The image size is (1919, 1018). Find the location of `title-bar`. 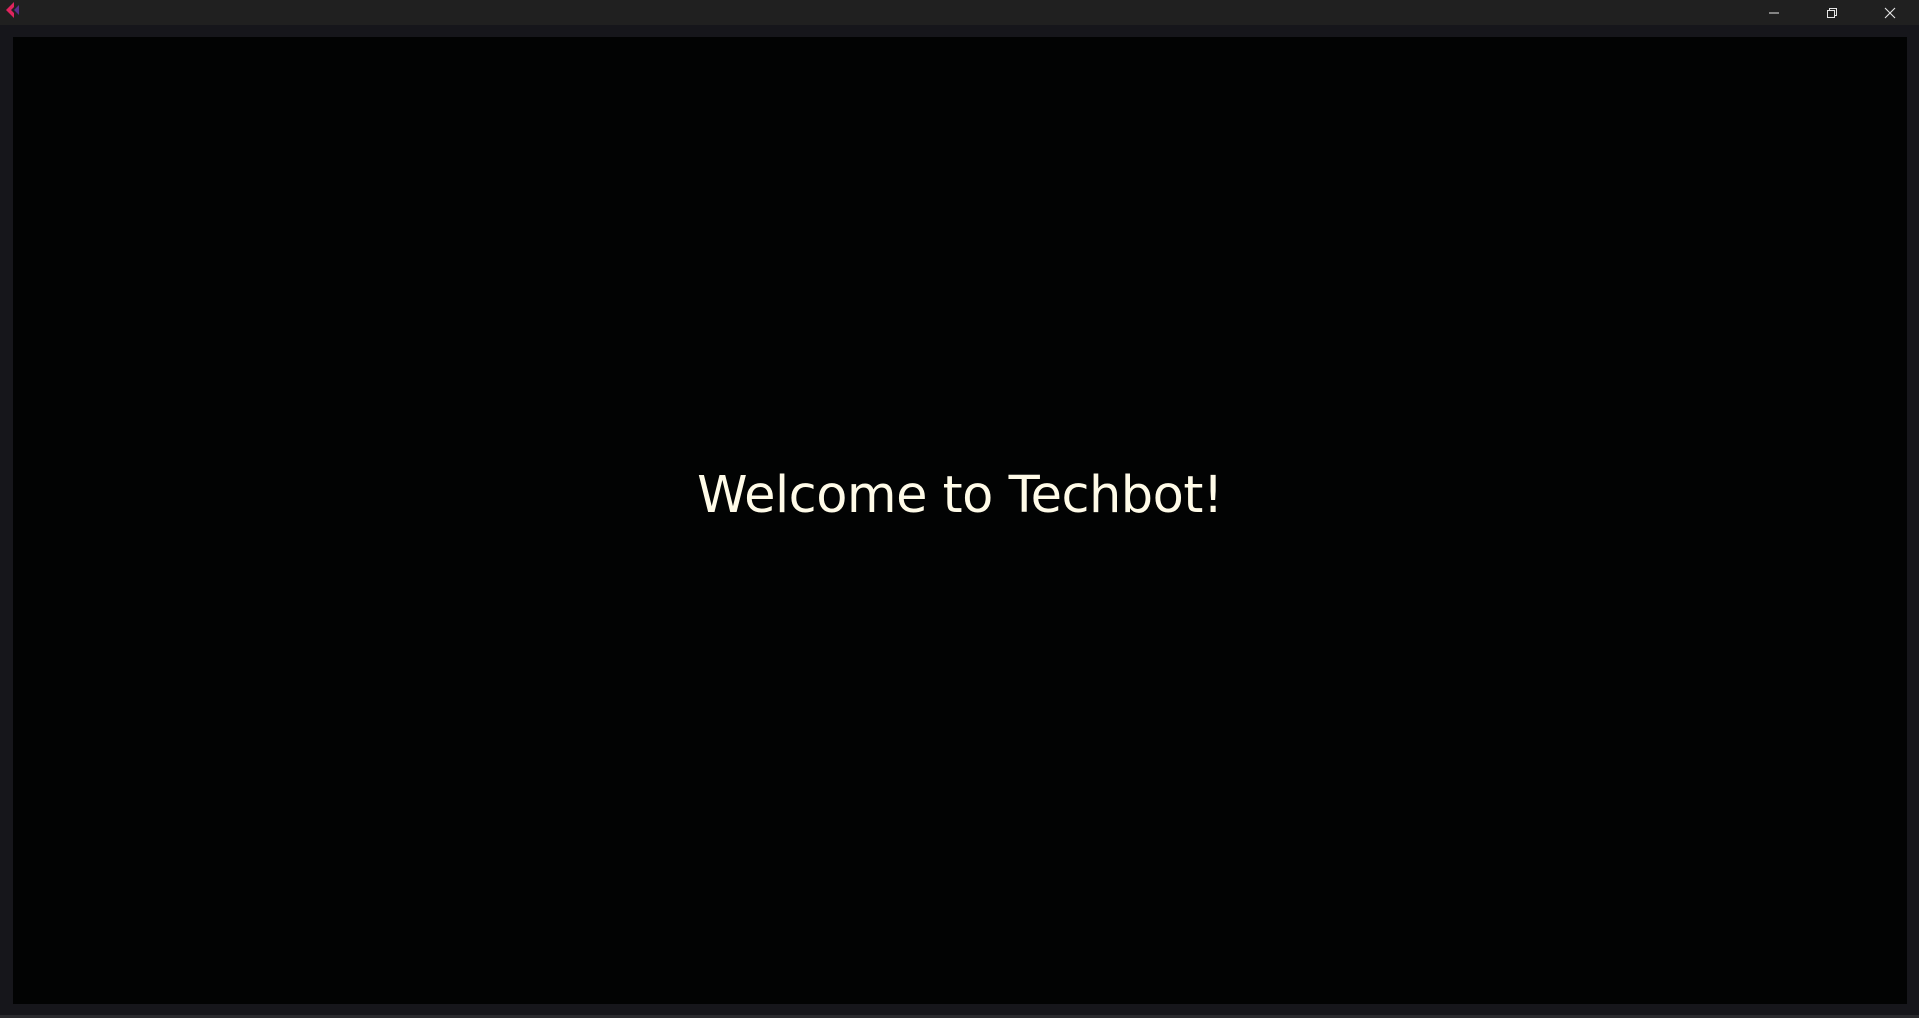

title-bar is located at coordinates (959, 12).